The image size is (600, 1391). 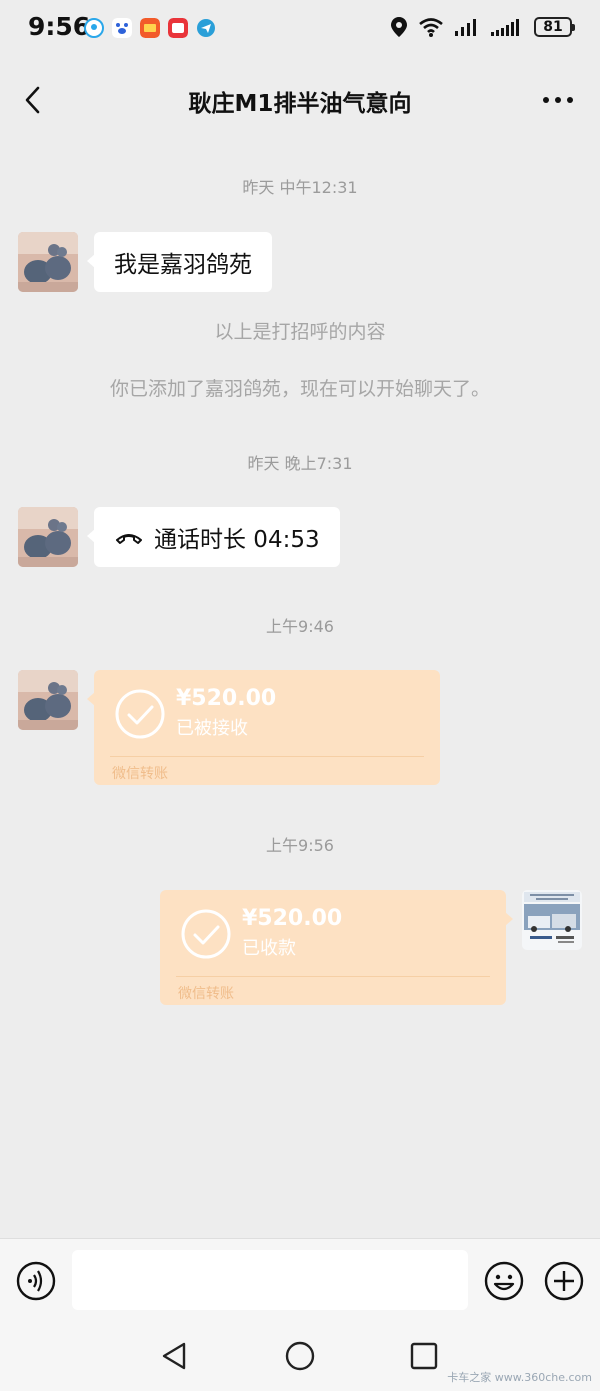 What do you see at coordinates (174, 1356) in the screenshot?
I see `triangle-back-icon` at bounding box center [174, 1356].